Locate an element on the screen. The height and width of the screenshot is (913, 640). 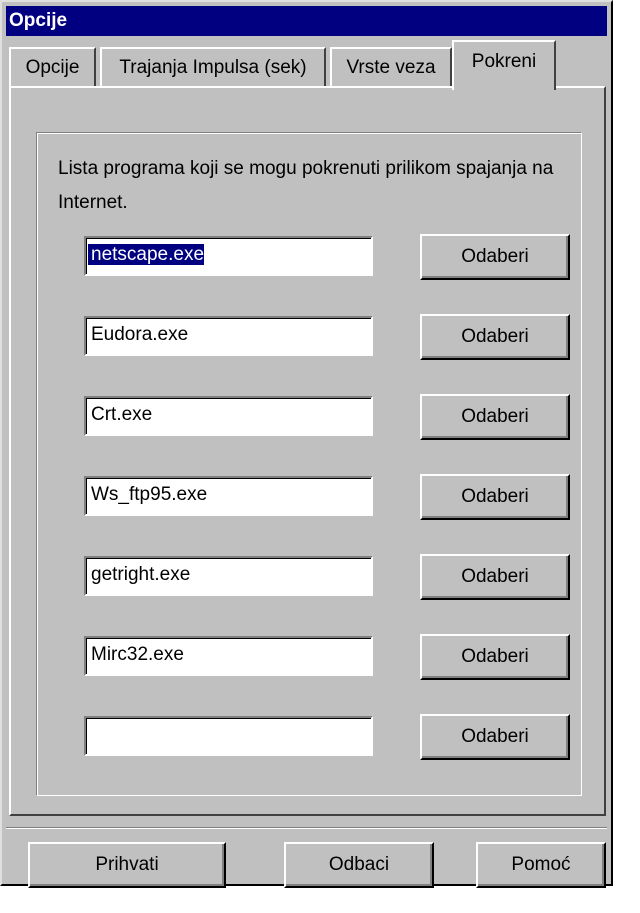
program-field-value: Crt.exe is located at coordinates (122, 414).